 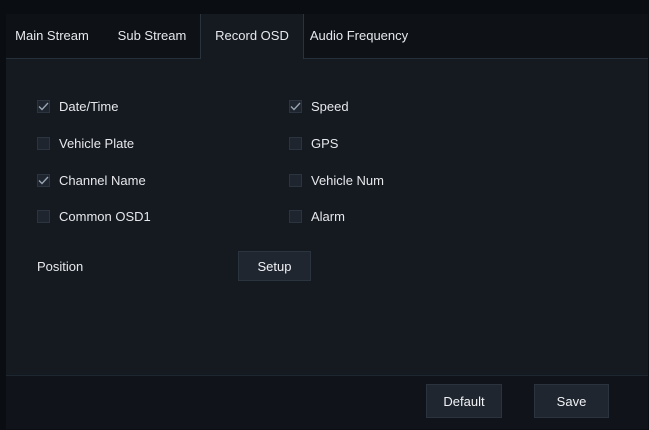 What do you see at coordinates (274, 266) in the screenshot?
I see `setup-button: Setup` at bounding box center [274, 266].